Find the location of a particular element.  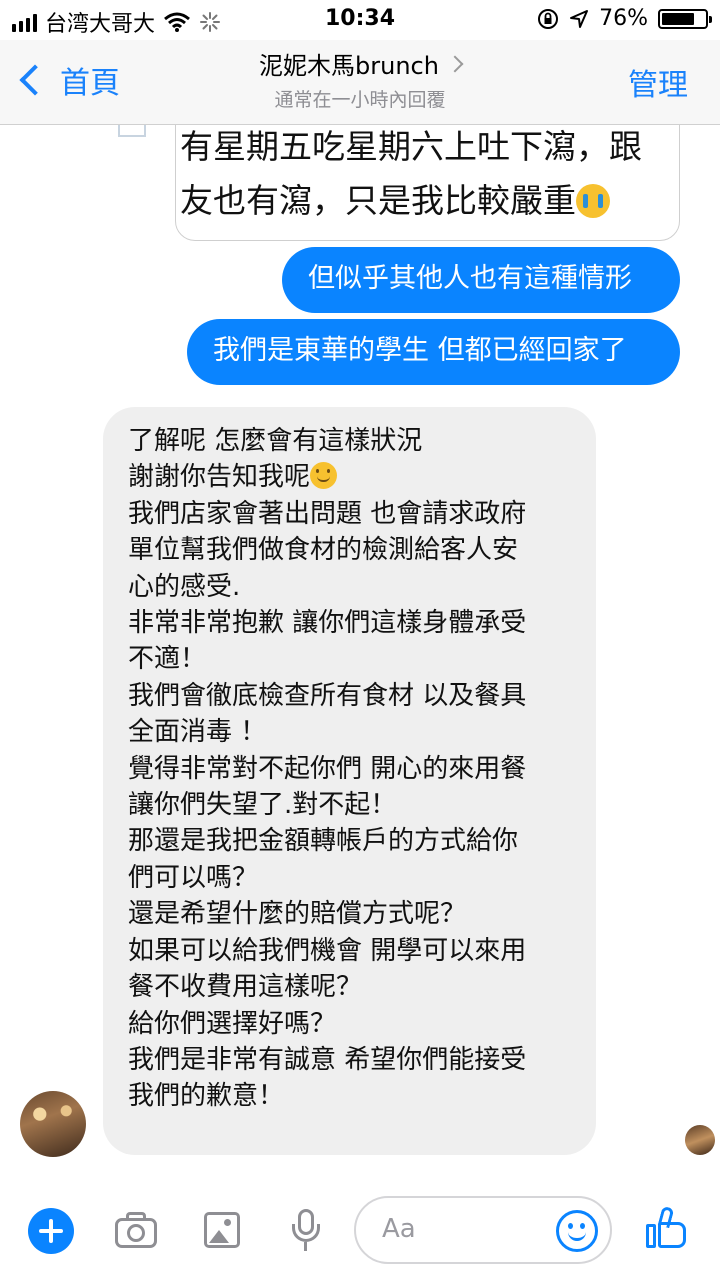

incoming-line: 讓你們失望了.對不起！ is located at coordinates (262, 805).